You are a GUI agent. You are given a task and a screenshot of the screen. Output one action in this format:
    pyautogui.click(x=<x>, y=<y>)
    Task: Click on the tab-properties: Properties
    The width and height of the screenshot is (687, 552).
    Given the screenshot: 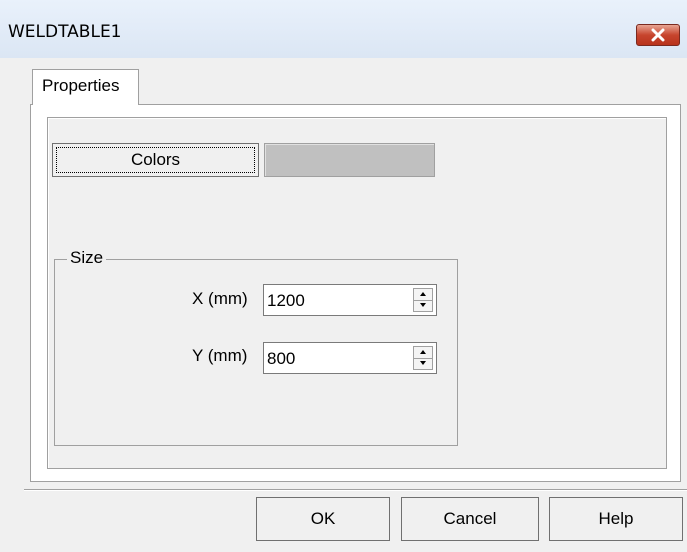 What is the action you would take?
    pyautogui.click(x=85, y=87)
    